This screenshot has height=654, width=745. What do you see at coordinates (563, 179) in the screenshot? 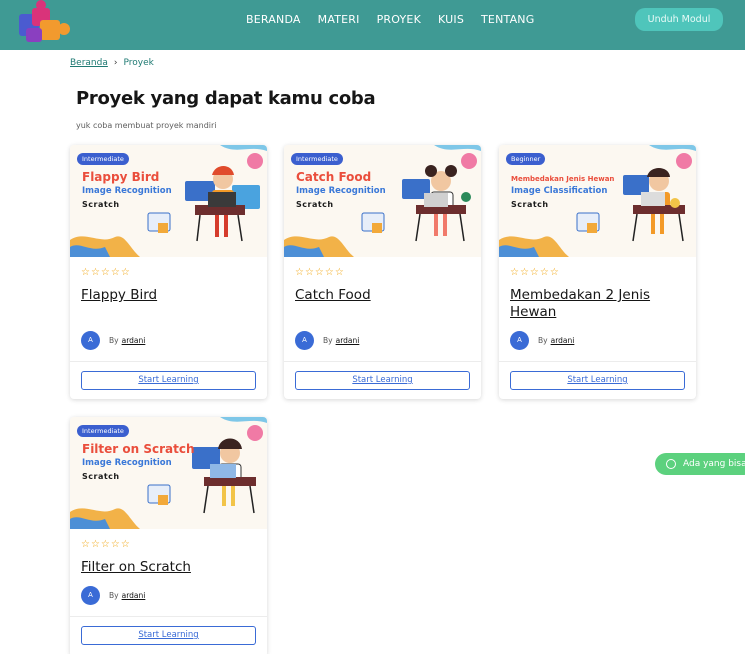
I see `thumbnail-title: Membedakan Jenis Hewan` at bounding box center [563, 179].